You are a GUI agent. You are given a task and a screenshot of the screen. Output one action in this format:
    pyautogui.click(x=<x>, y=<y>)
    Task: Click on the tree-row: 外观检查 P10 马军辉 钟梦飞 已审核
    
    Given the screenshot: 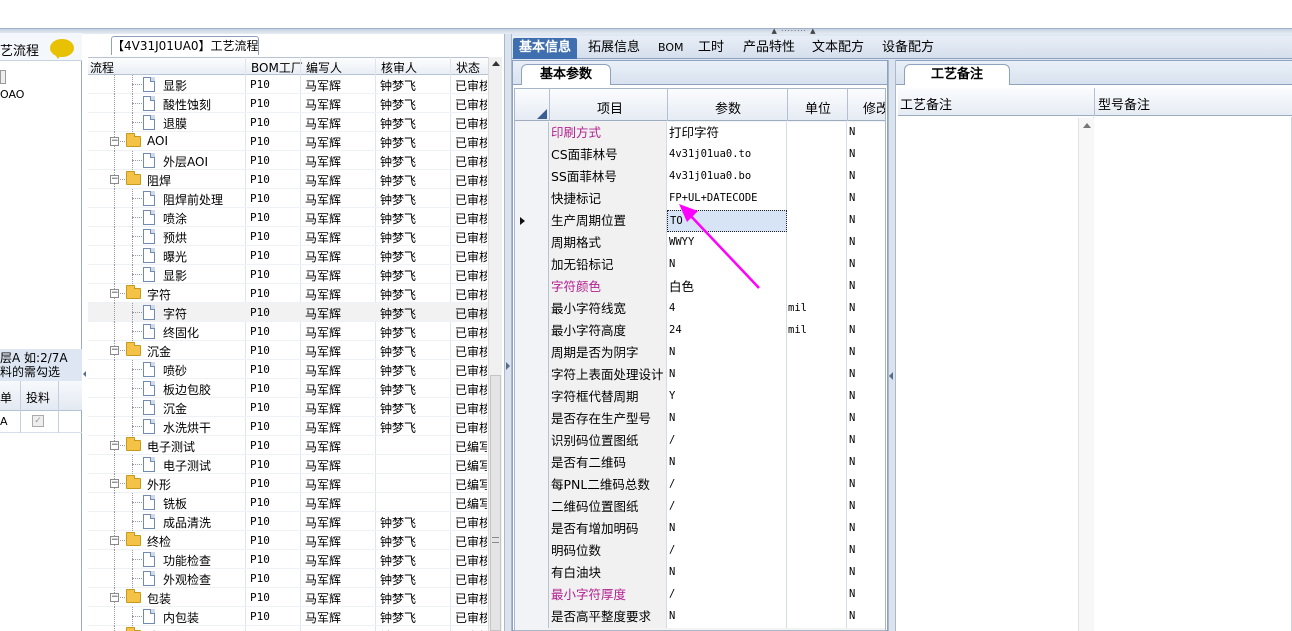 What is the action you would take?
    pyautogui.click(x=288, y=578)
    